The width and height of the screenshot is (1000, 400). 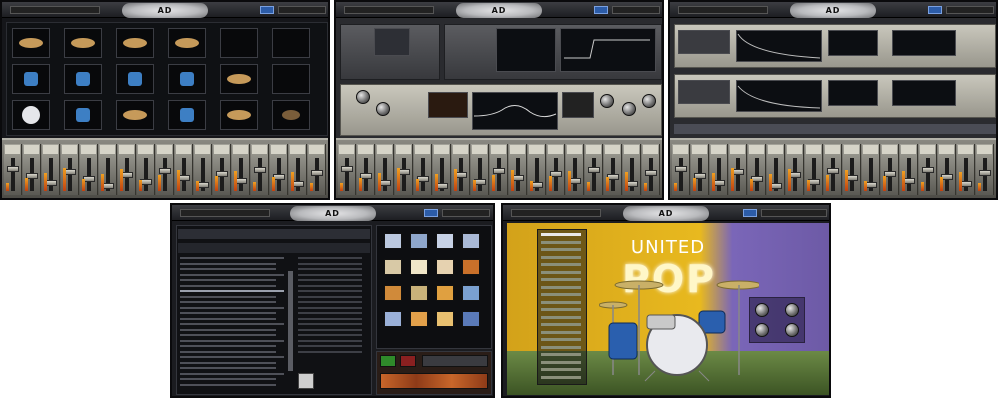 I want to click on list-scrollbar, so click(x=290, y=321).